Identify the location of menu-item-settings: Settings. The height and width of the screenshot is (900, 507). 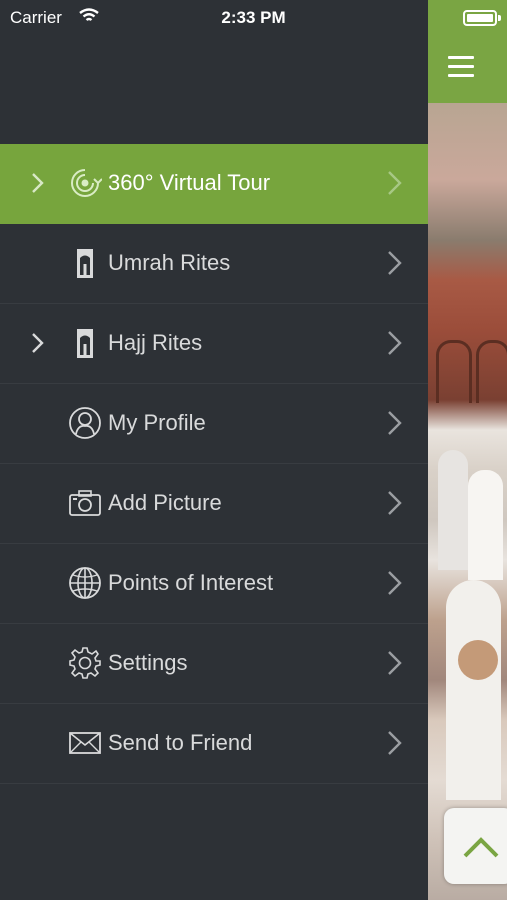
(214, 664).